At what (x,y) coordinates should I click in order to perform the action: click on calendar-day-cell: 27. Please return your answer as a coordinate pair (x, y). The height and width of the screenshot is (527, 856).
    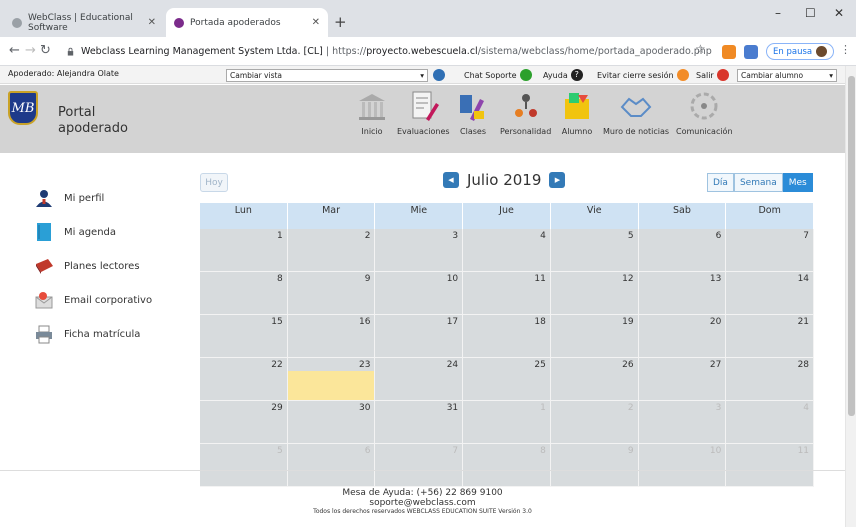
    Looking at the image, I should click on (682, 379).